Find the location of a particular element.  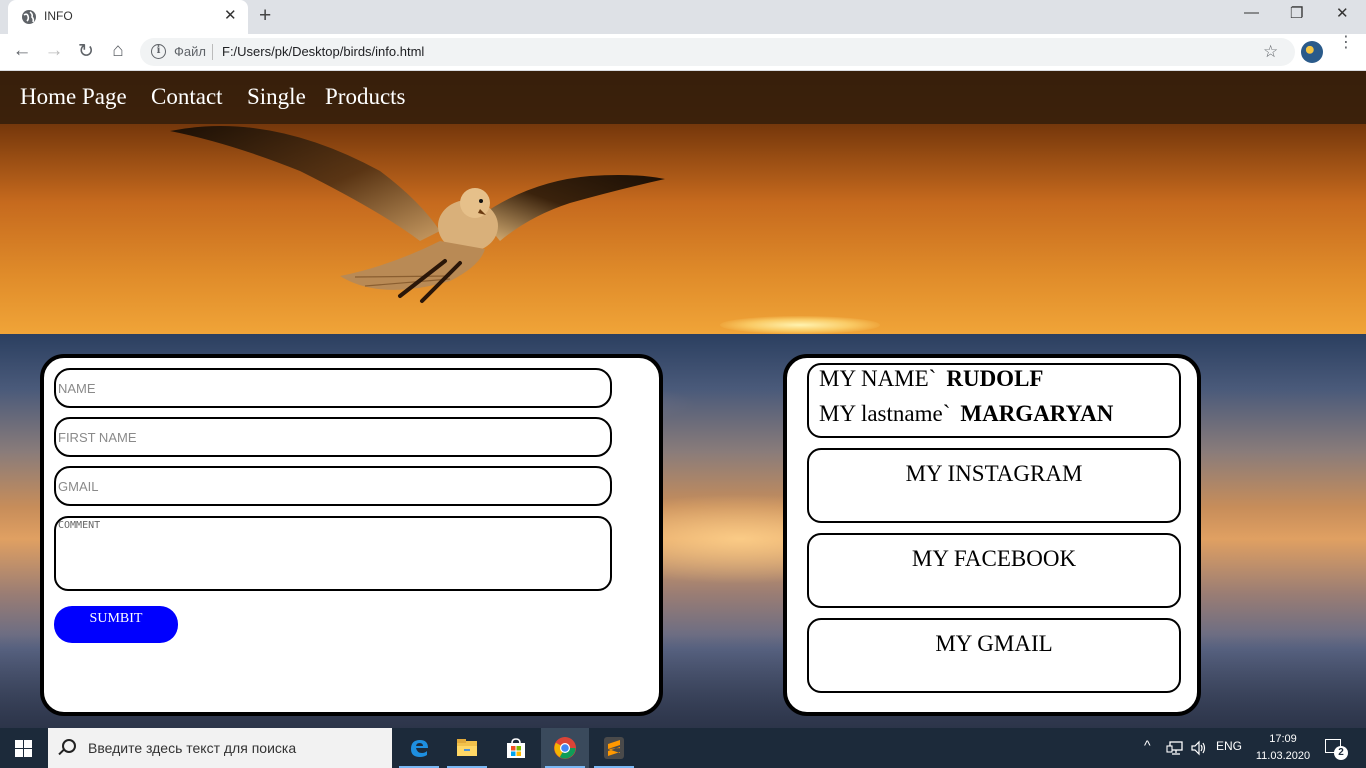

forward-button: → is located at coordinates (54, 51).